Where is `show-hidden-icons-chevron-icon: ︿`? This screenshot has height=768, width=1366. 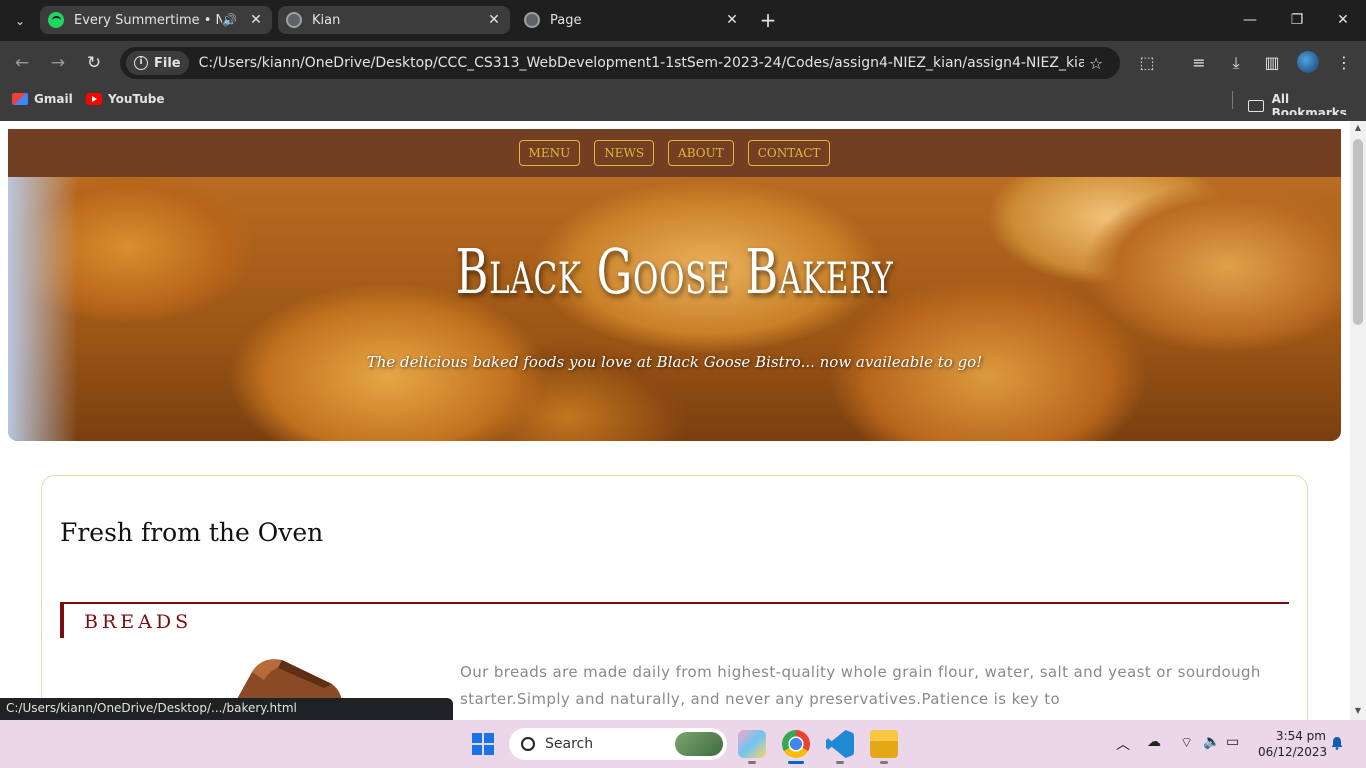 show-hidden-icons-chevron-icon: ︿ is located at coordinates (1123, 744).